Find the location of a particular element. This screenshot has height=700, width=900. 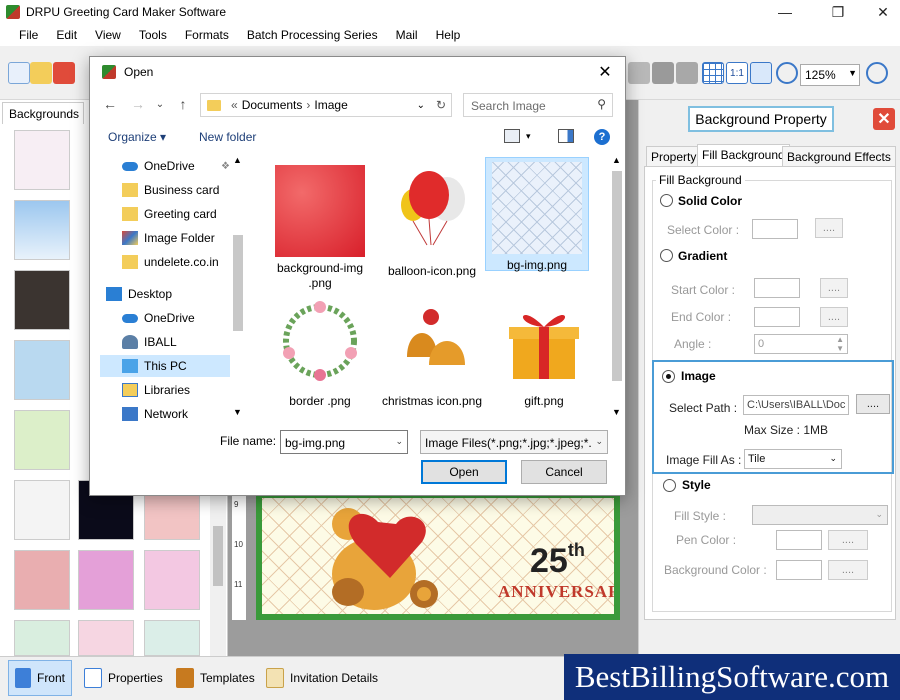

help-icon: ? is located at coordinates (602, 137).